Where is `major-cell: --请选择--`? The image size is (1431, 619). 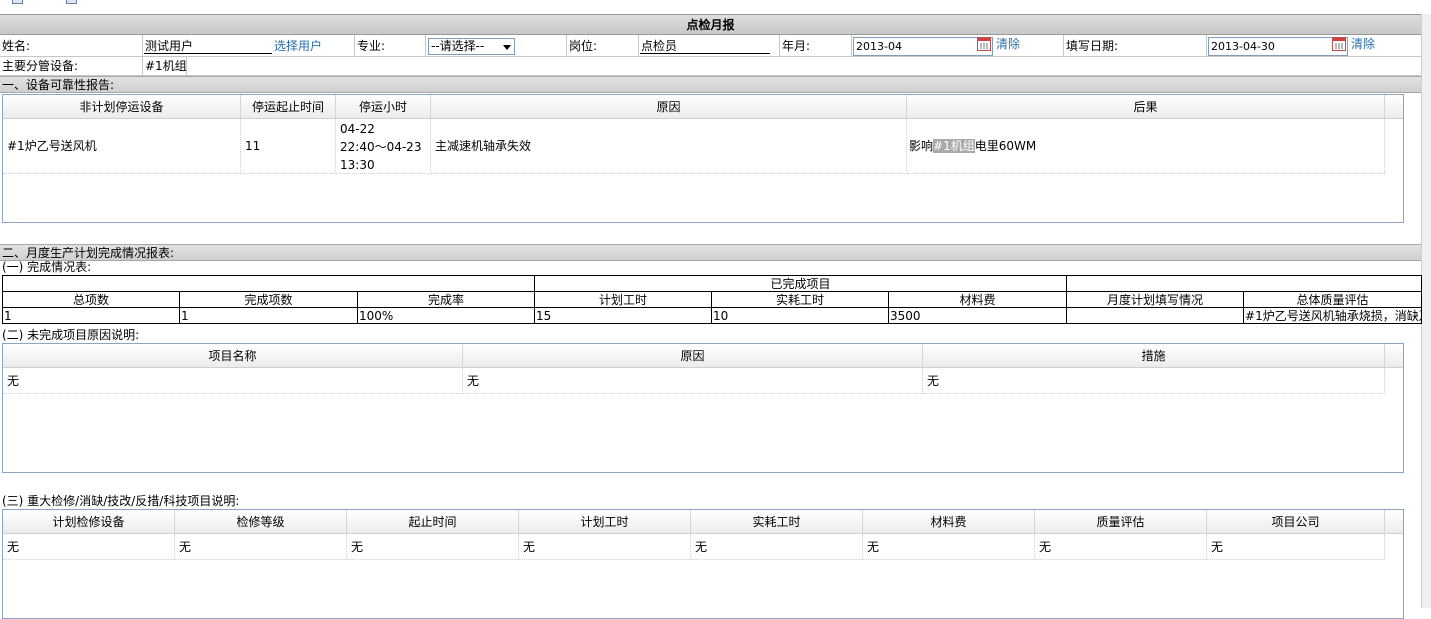 major-cell: --请选择-- is located at coordinates (496, 46).